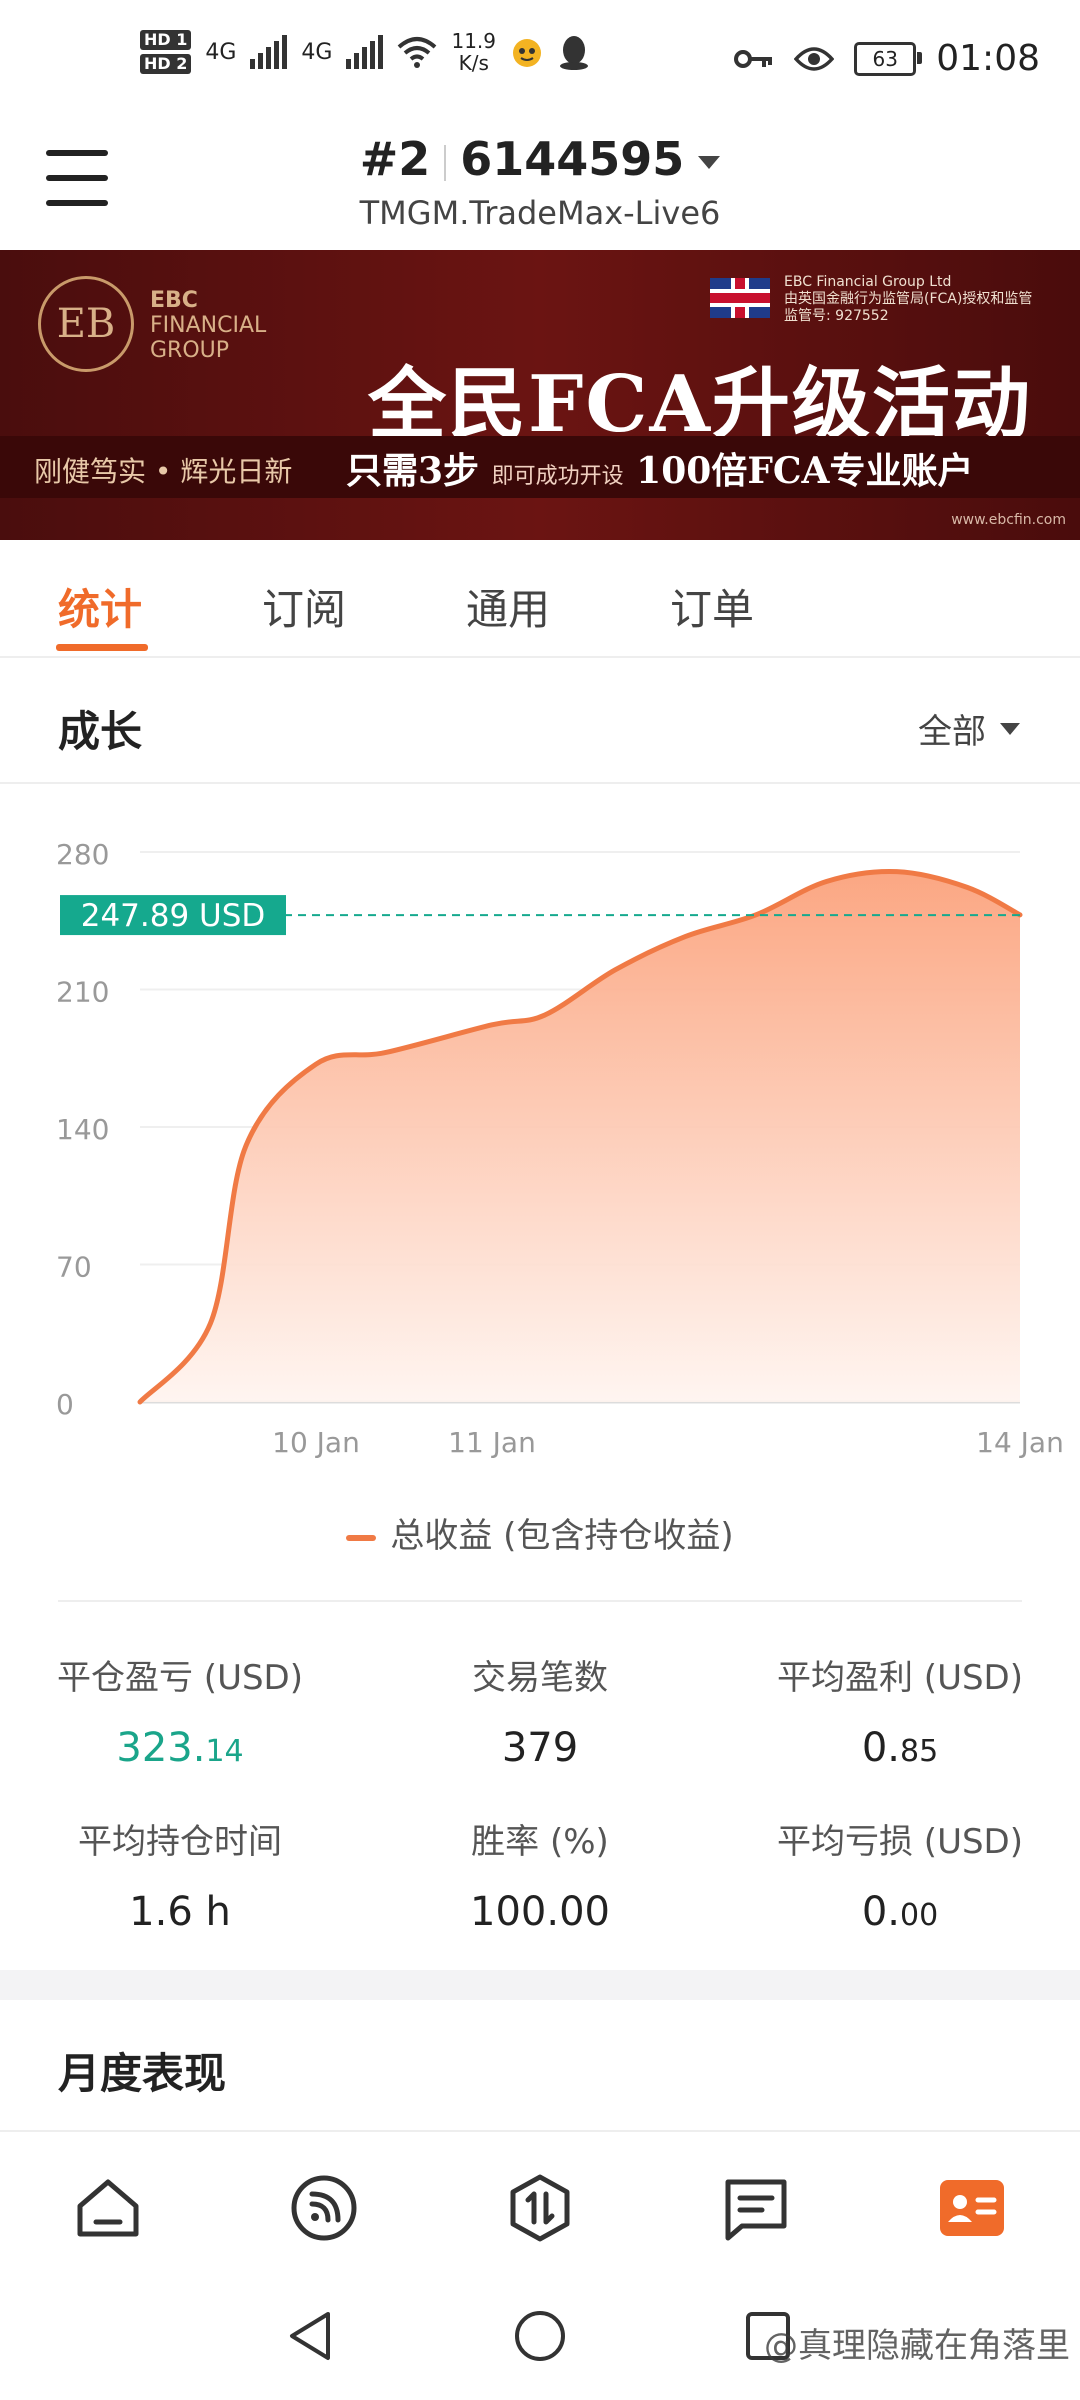 Image resolution: width=1080 pixels, height=2400 pixels. I want to click on avg-loss-int: 0., so click(880, 1912).